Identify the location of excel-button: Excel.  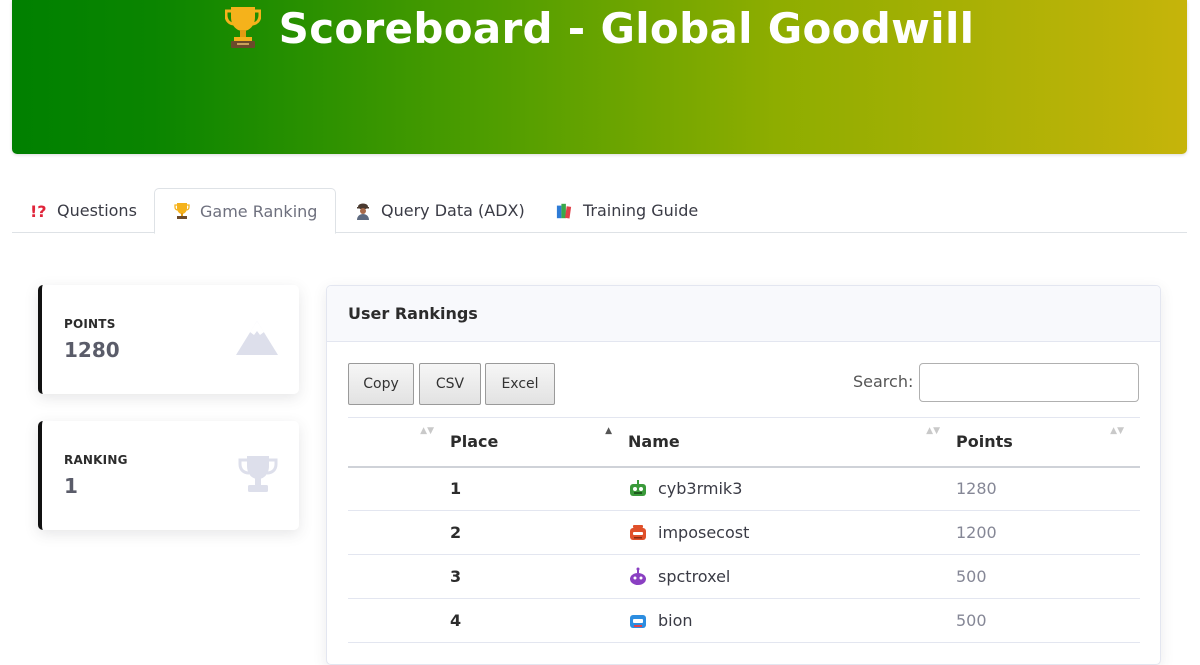
(520, 384).